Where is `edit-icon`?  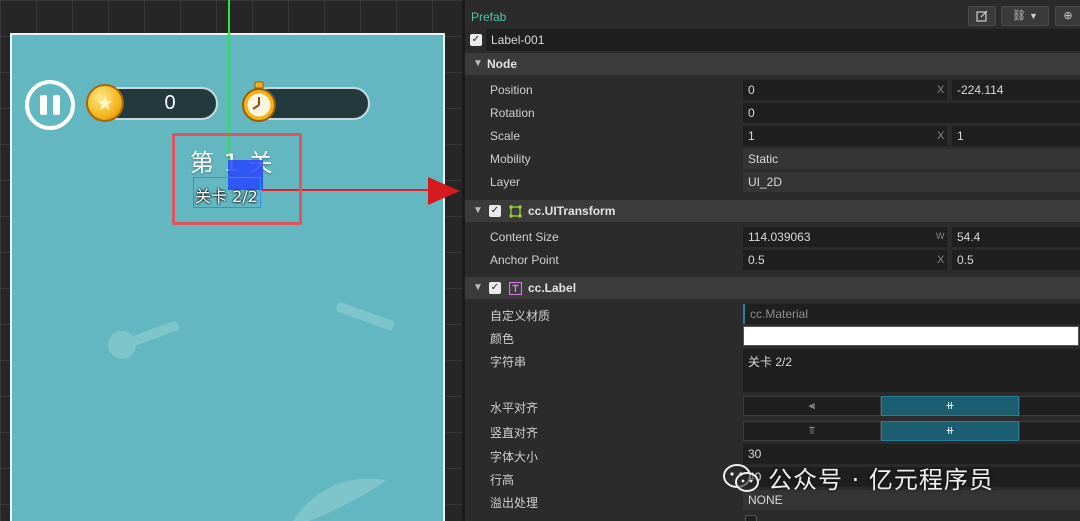
edit-icon is located at coordinates (982, 16).